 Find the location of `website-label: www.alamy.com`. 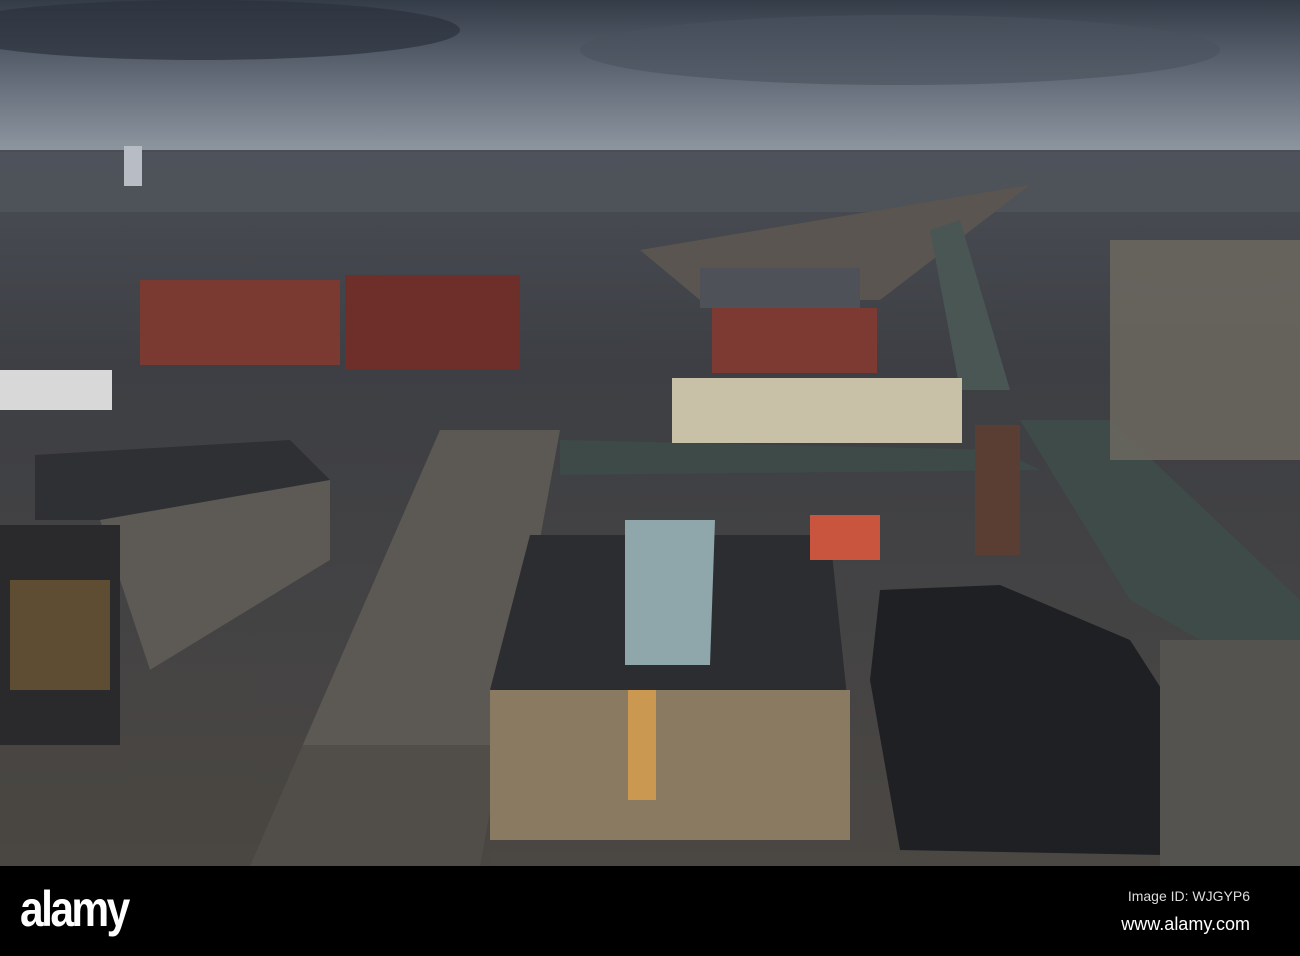

website-label: www.alamy.com is located at coordinates (1185, 924).